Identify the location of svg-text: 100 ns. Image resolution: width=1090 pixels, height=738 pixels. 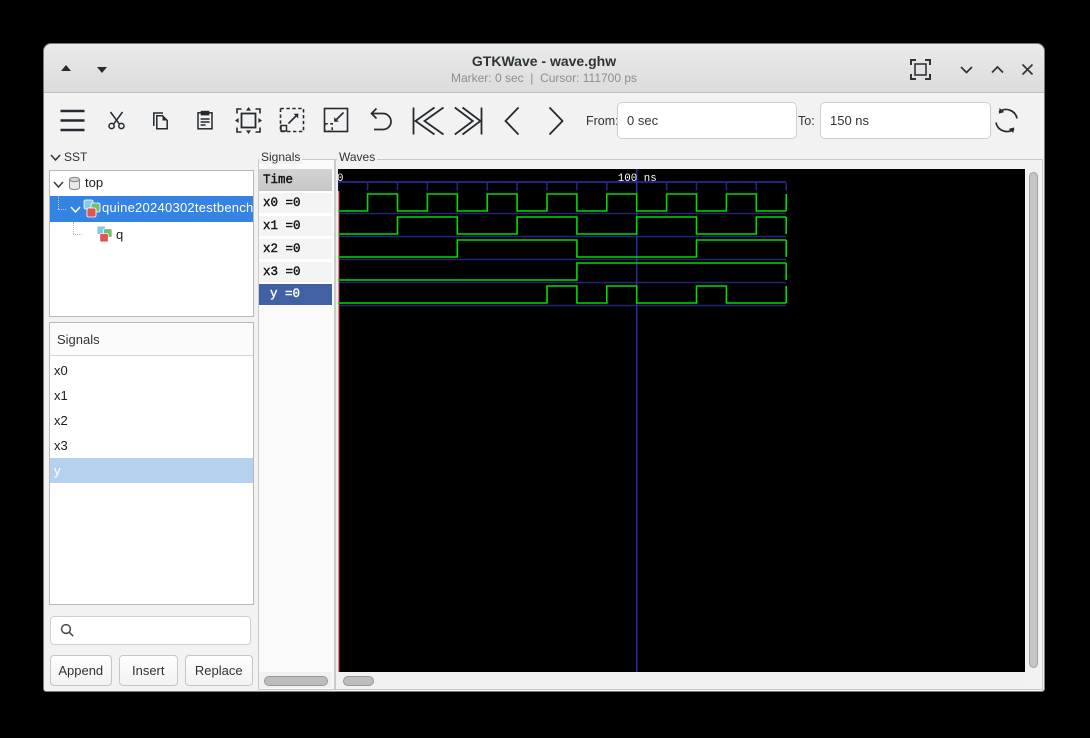
(637, 179).